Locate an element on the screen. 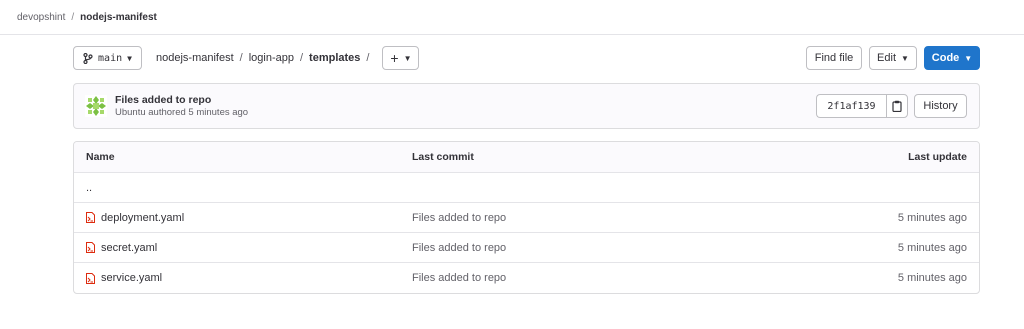  table-header-row: Name Last commit Last update is located at coordinates (526, 157).